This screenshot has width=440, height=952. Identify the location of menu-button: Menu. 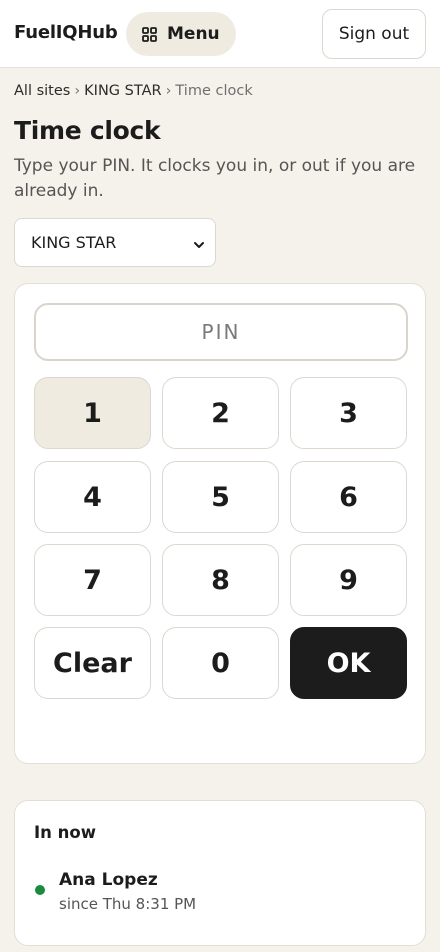
(181, 34).